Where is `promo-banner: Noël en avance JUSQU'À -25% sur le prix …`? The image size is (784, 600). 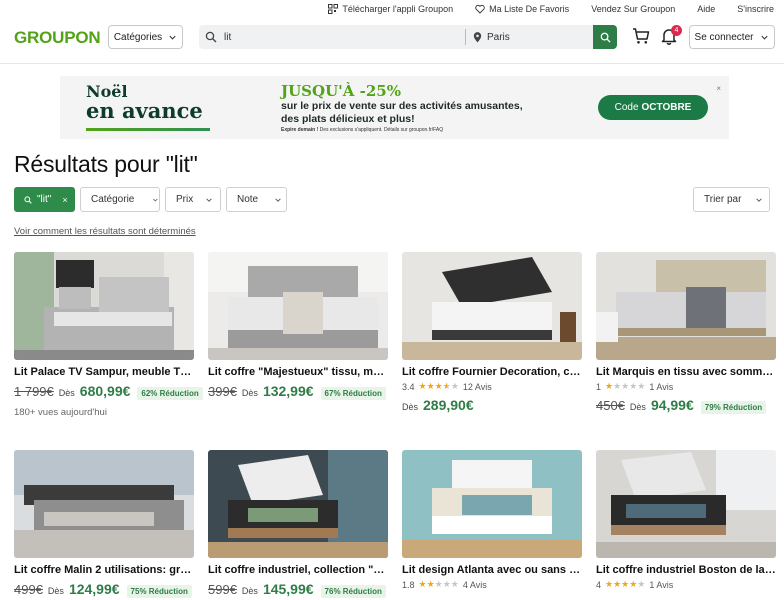
promo-banner: Noël en avance JUSQU'À -25% sur le prix … is located at coordinates (394, 107).